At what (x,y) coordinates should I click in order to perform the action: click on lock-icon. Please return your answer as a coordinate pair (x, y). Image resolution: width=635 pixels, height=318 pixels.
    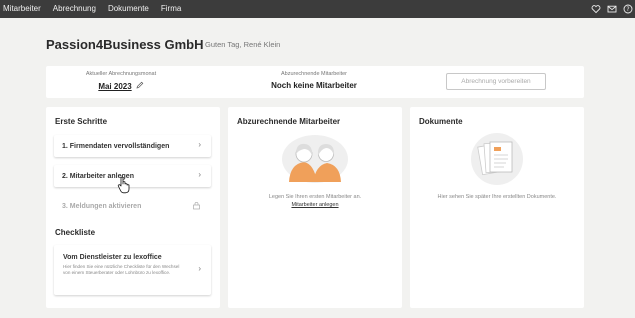
    Looking at the image, I should click on (196, 206).